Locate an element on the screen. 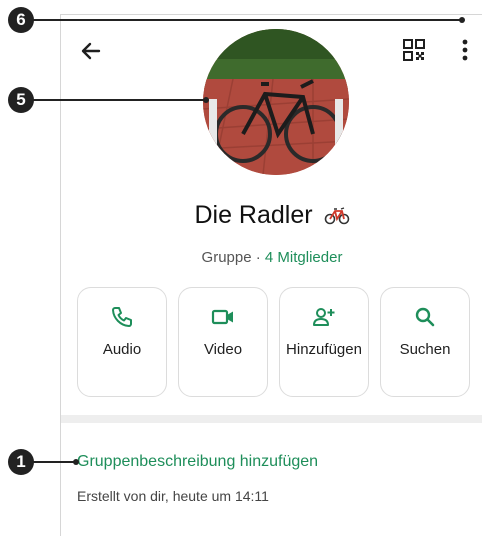  created-info: Erstellt von dir, heute um 14:11 is located at coordinates (173, 496).